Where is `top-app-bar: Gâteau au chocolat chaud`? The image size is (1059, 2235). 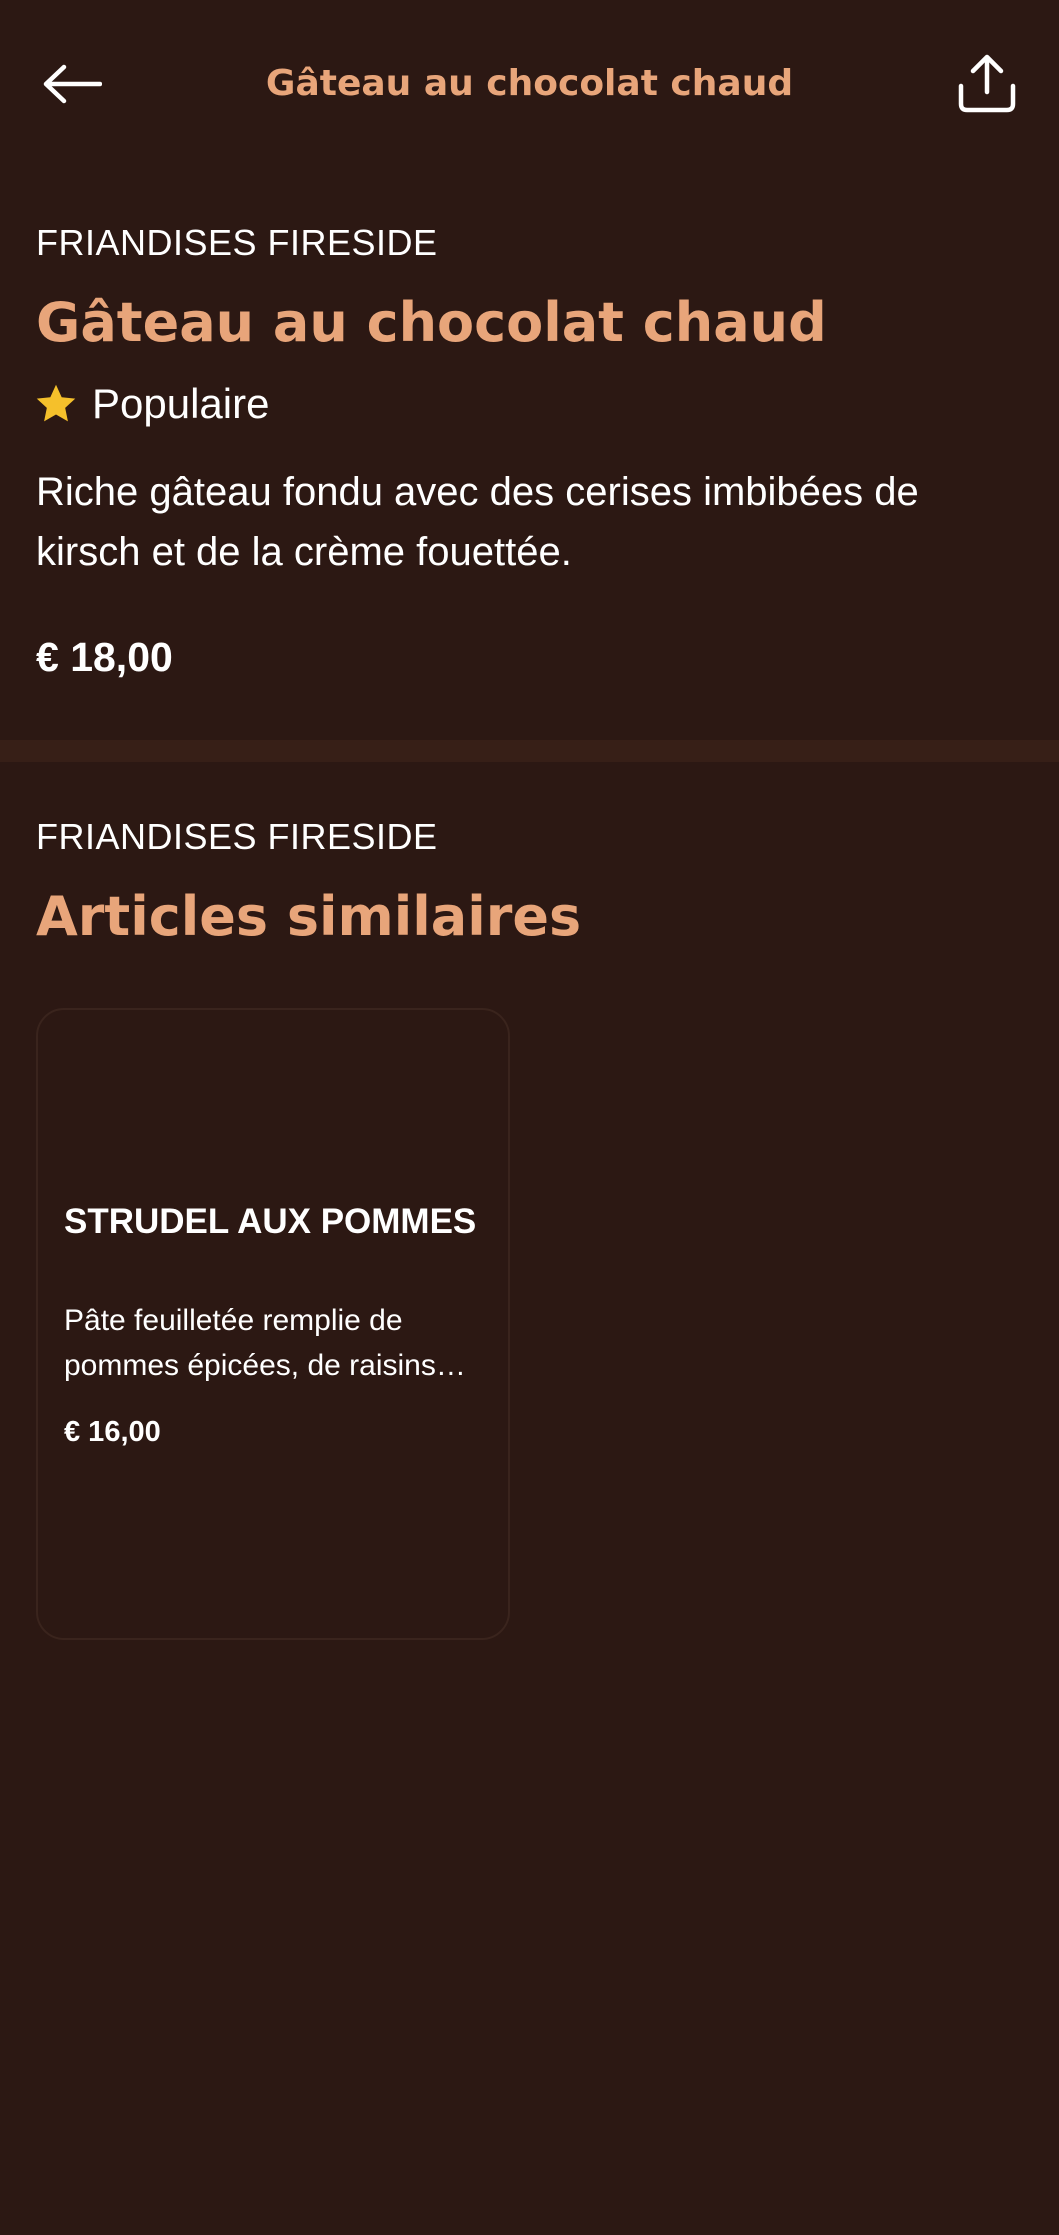 top-app-bar: Gâteau au chocolat chaud is located at coordinates (529, 85).